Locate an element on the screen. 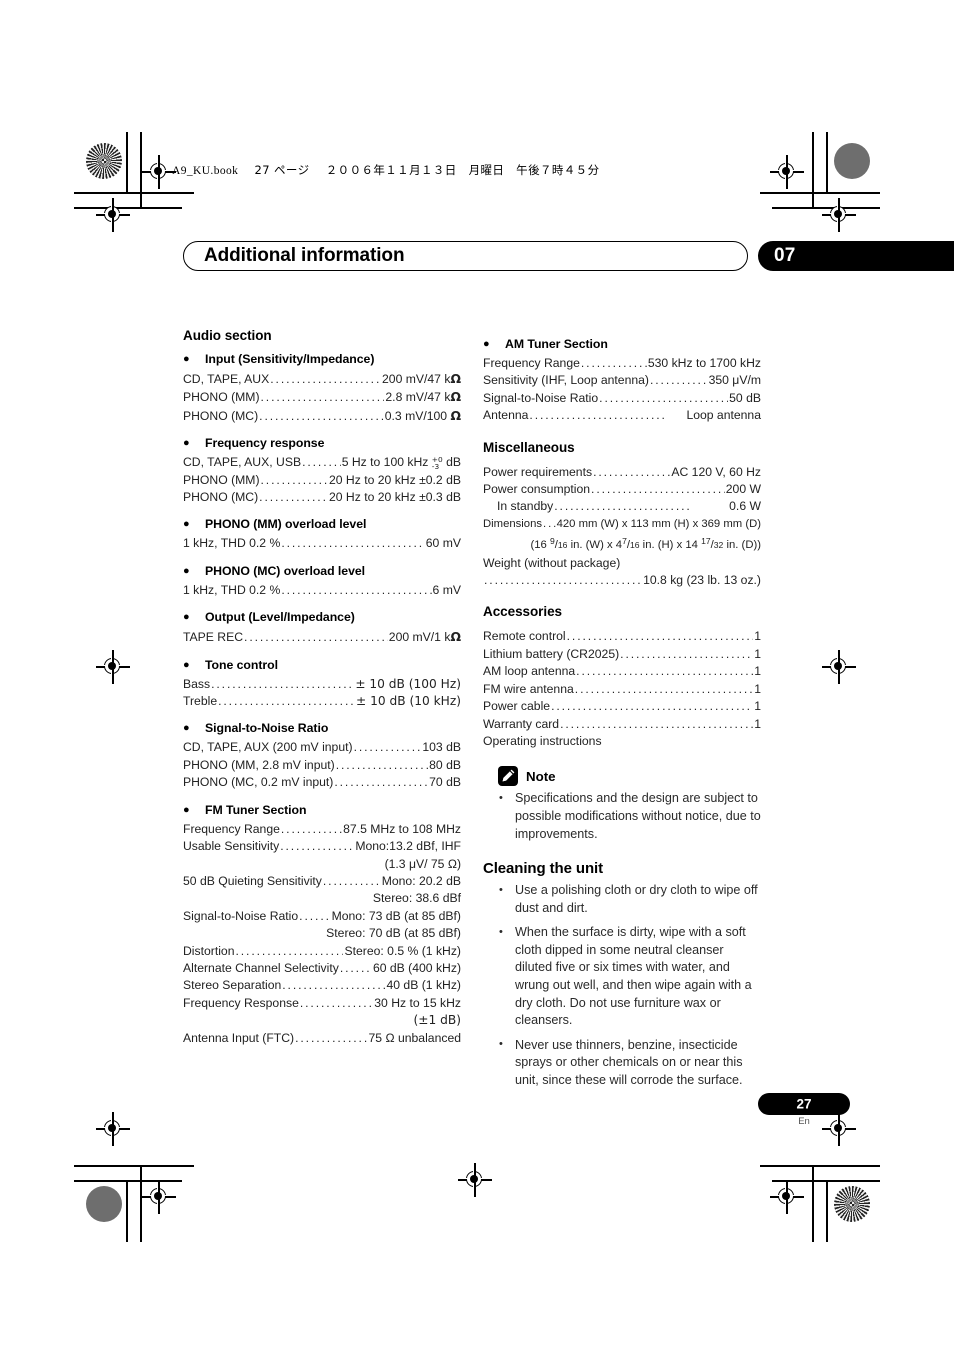 The width and height of the screenshot is (954, 1350). spec-label: CD, TAPE, AUX is located at coordinates (226, 379).